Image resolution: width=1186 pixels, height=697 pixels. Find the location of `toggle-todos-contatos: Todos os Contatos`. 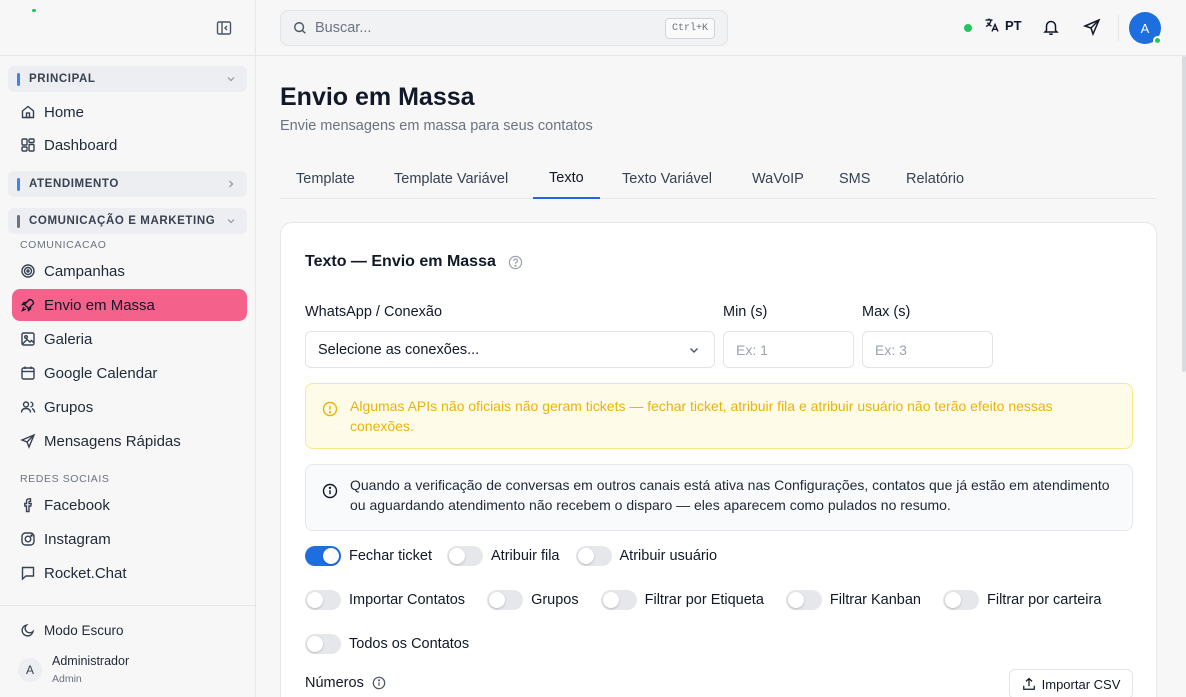

toggle-todos-contatos: Todos os Contatos is located at coordinates (387, 644).